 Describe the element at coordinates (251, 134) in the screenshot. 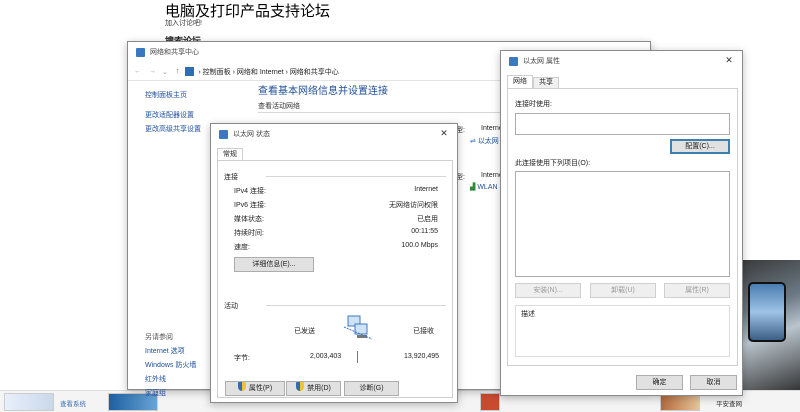

I see `status-title: 以太网 状态` at that location.